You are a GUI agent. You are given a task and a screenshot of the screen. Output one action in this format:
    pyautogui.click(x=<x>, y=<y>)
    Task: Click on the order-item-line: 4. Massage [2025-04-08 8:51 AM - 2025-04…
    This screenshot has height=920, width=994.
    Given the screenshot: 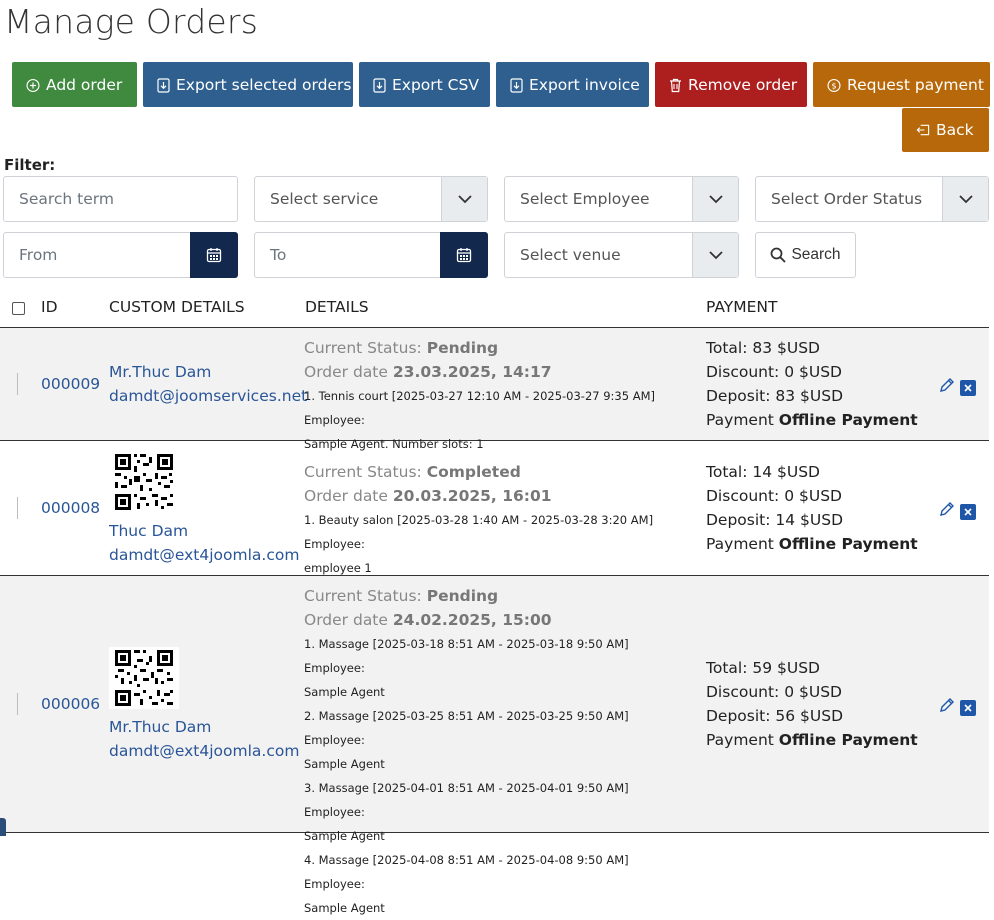 What is the action you would take?
    pyautogui.click(x=466, y=872)
    